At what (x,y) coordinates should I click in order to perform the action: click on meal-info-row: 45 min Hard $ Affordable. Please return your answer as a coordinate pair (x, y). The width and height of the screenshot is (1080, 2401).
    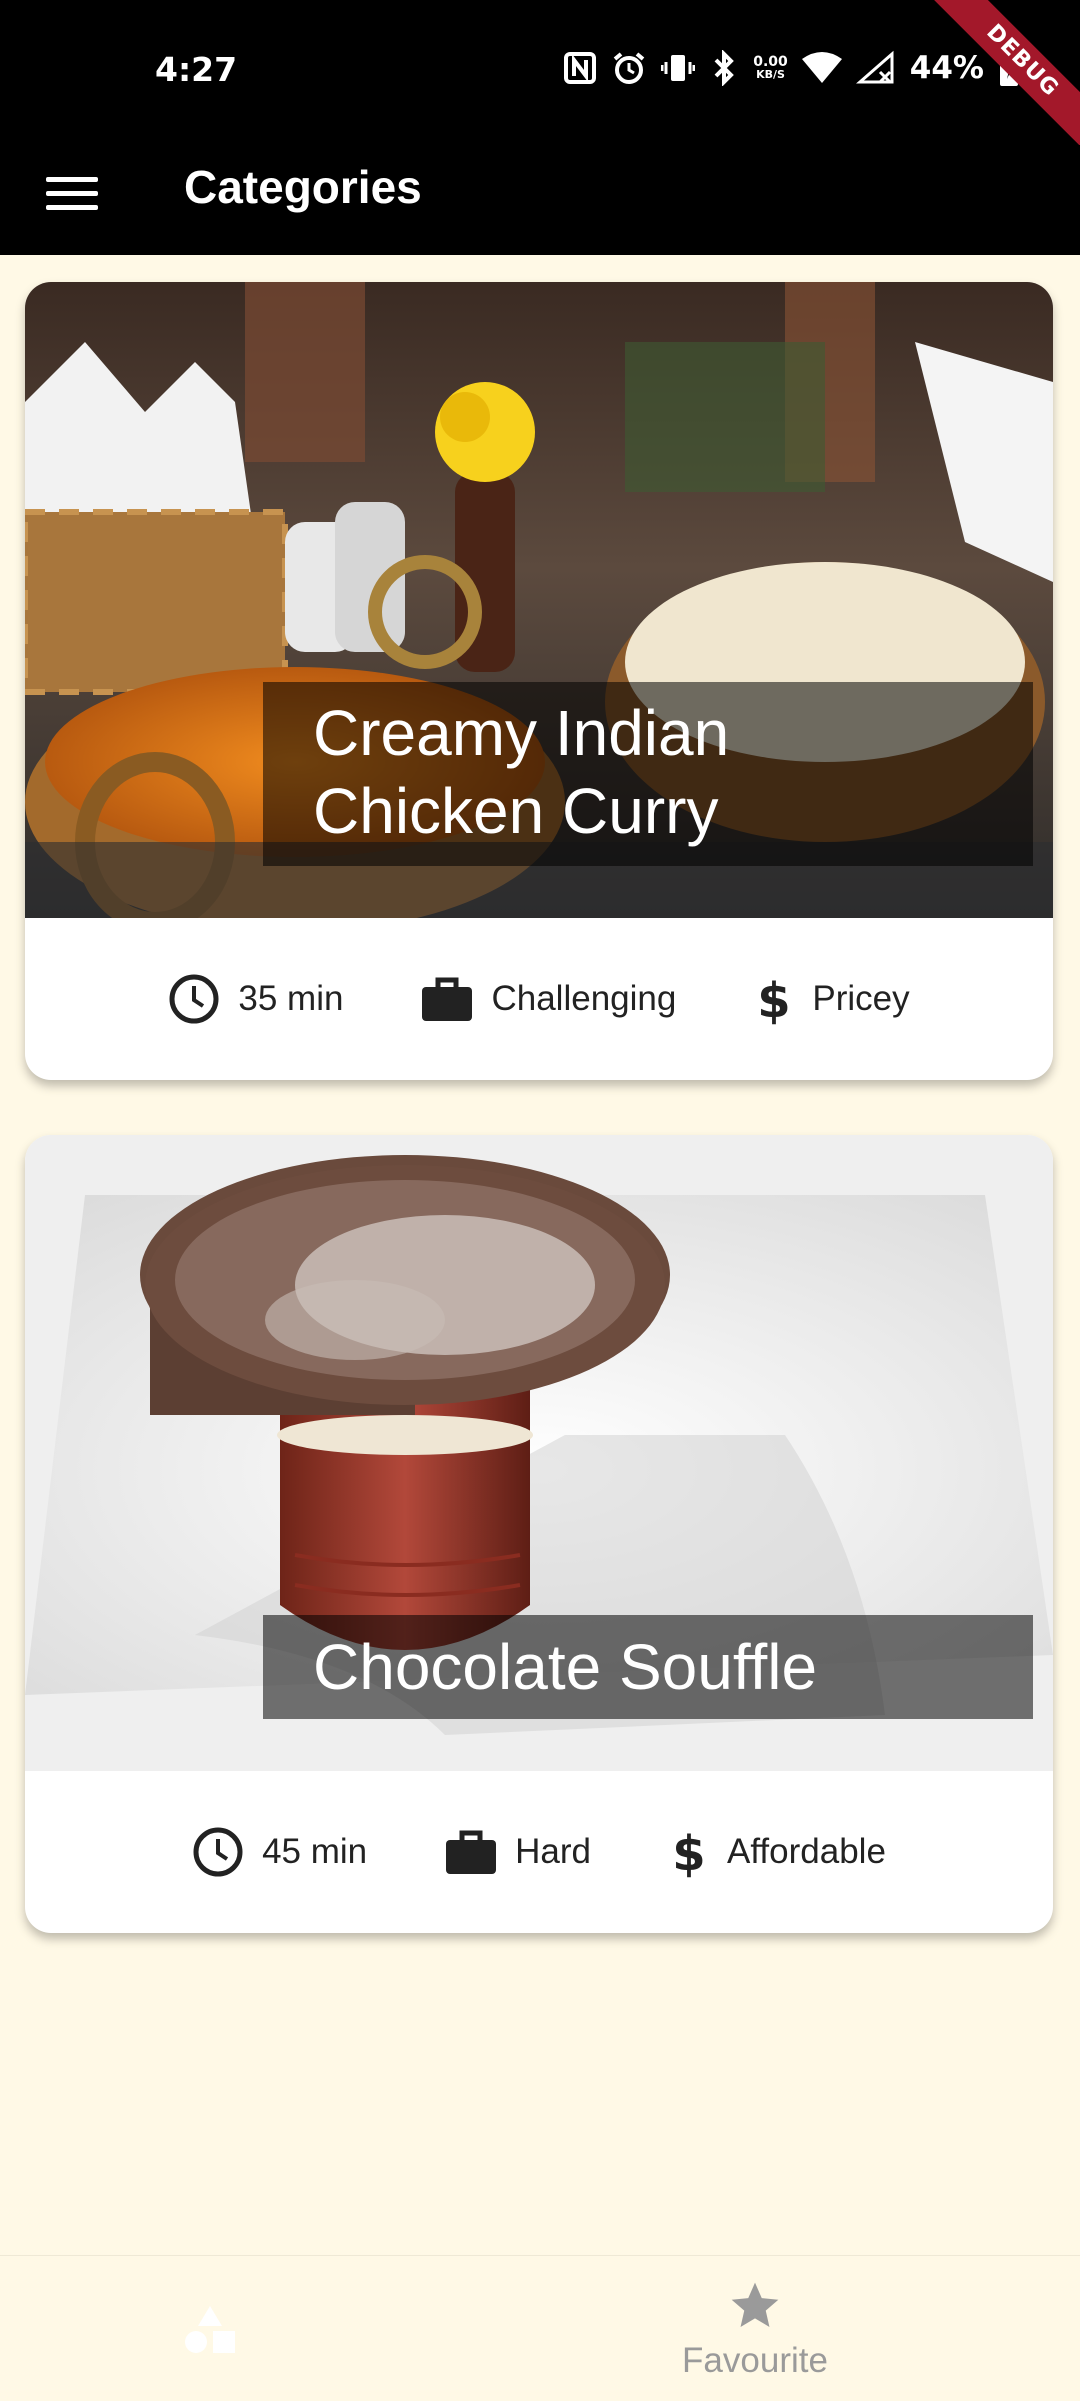
    Looking at the image, I should click on (539, 1852).